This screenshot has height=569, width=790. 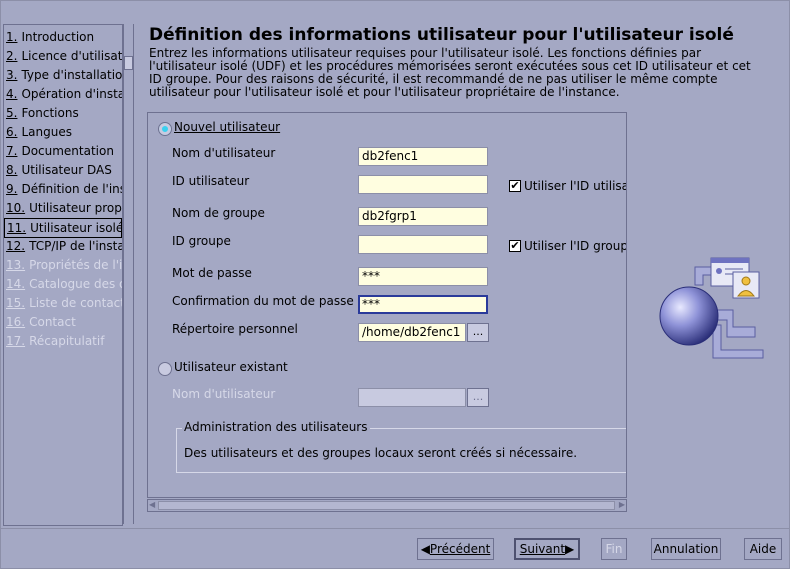 I want to click on form-scrollbar-thumb, so click(x=386, y=505).